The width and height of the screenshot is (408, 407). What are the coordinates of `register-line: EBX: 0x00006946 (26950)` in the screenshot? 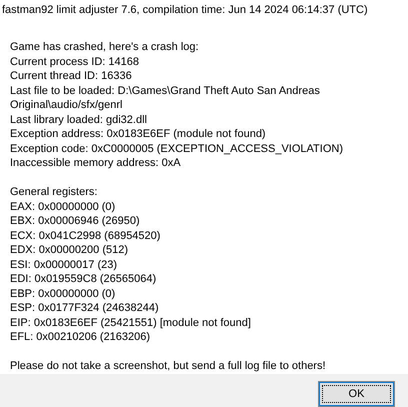 It's located at (75, 221).